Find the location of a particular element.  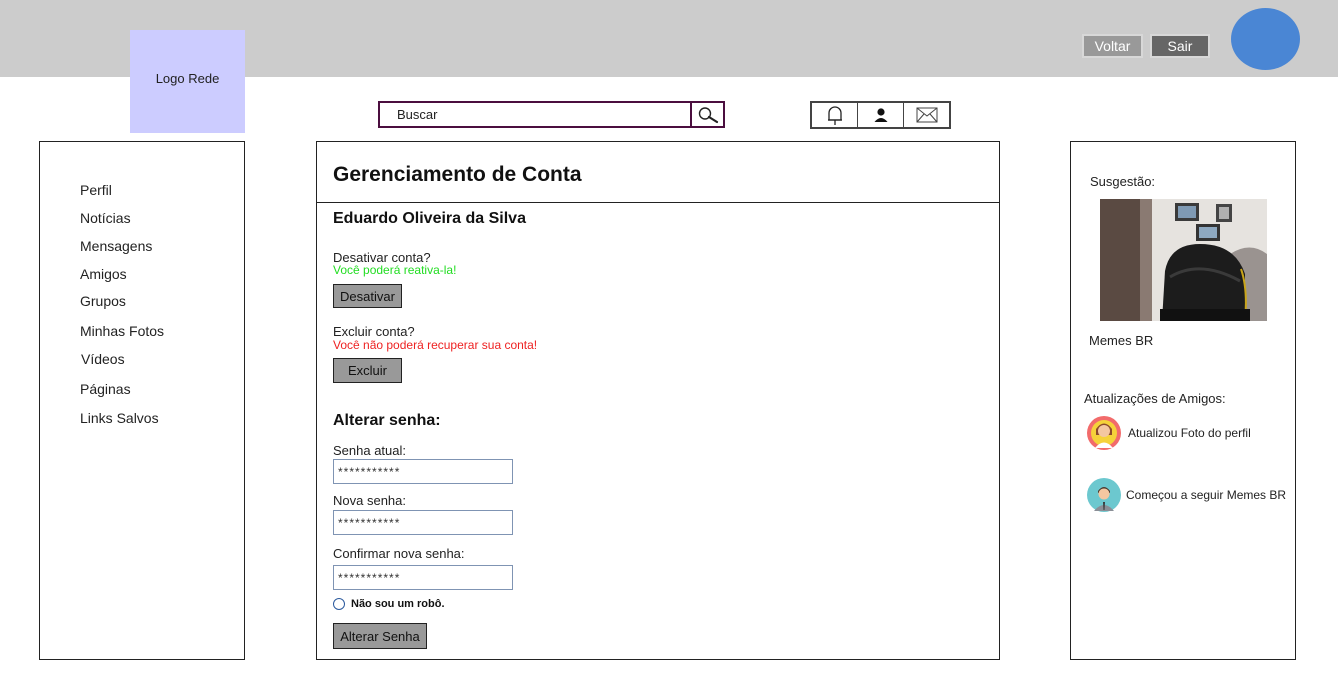

bell-icon is located at coordinates (834, 115).